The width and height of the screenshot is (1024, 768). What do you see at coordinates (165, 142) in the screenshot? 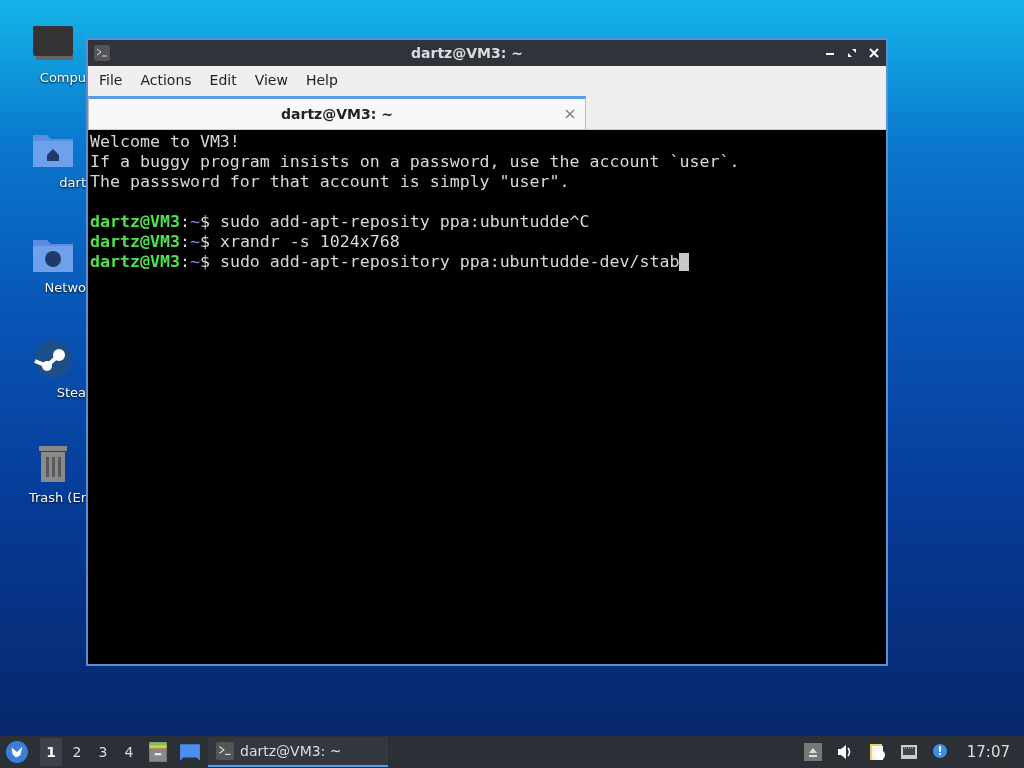
I see `terminal-output: Welcome to VM3!` at bounding box center [165, 142].